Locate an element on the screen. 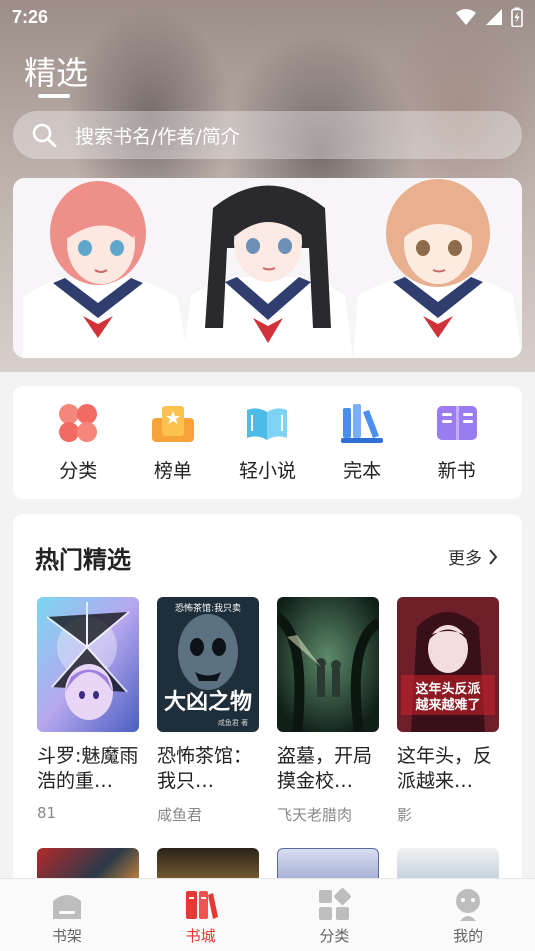  signal-icon is located at coordinates (494, 17).